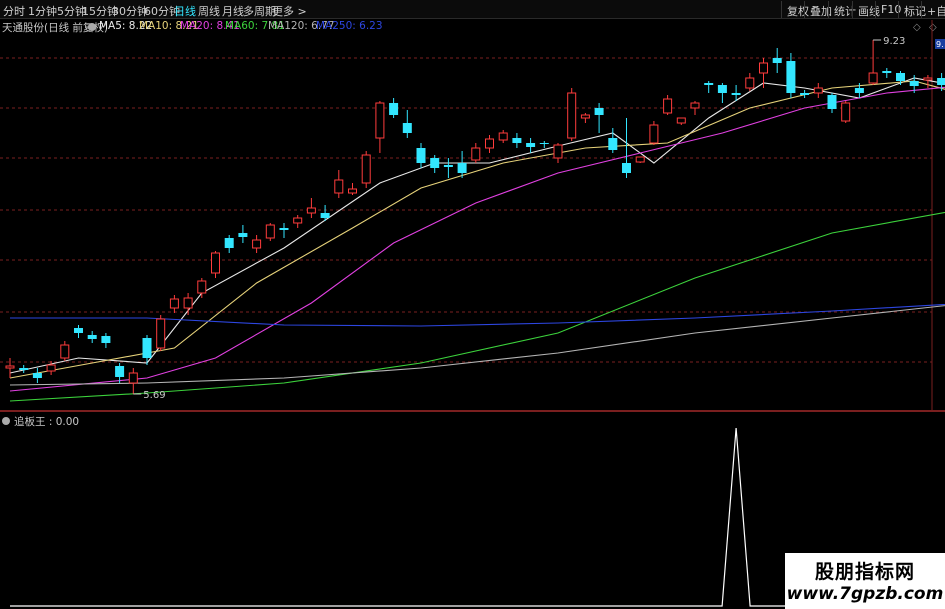 The height and width of the screenshot is (609, 945). Describe the element at coordinates (894, 41) in the screenshot. I see `high-price-label: 9.23` at that location.